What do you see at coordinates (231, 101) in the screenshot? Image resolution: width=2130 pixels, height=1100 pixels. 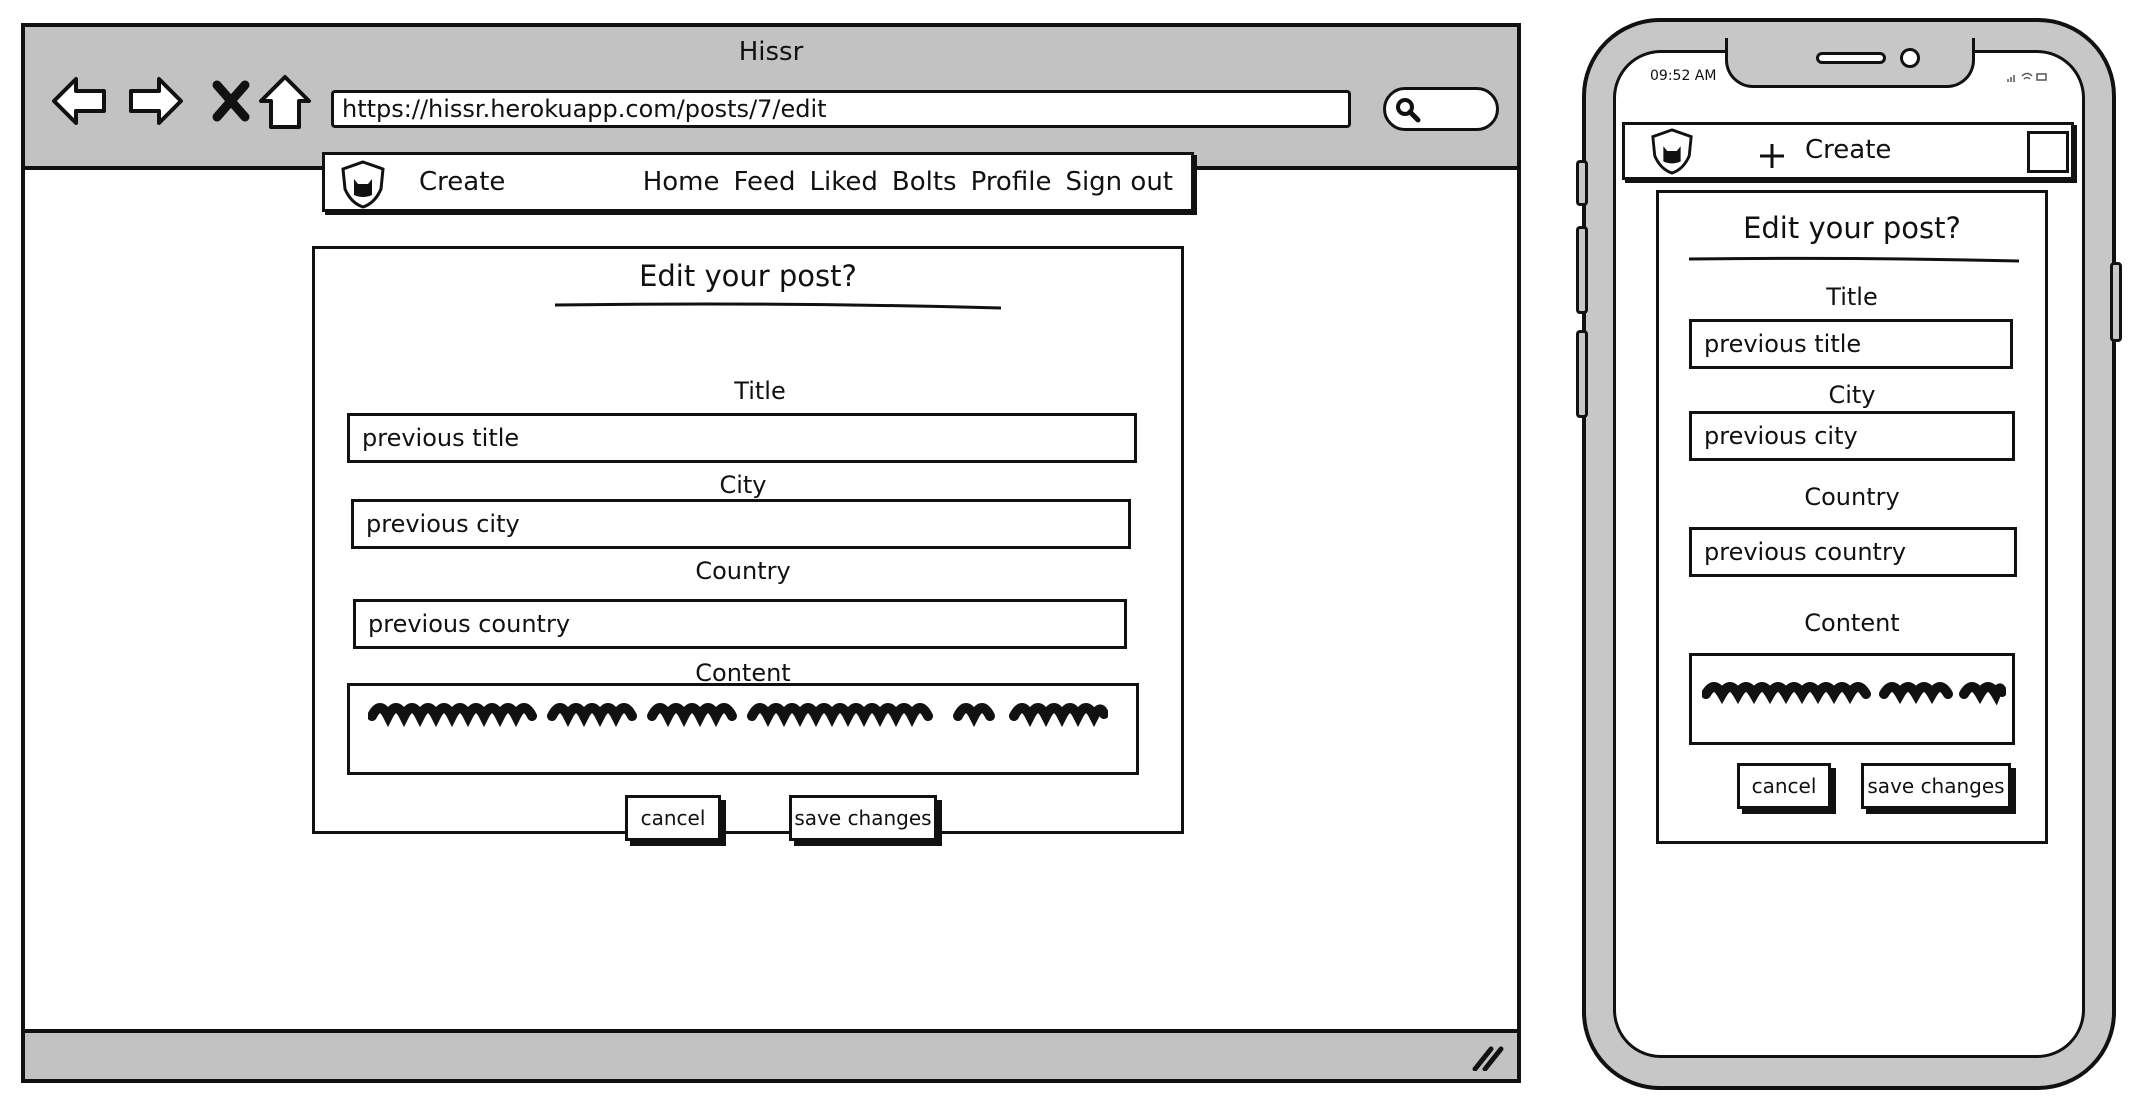 I see `stop-x-icon` at bounding box center [231, 101].